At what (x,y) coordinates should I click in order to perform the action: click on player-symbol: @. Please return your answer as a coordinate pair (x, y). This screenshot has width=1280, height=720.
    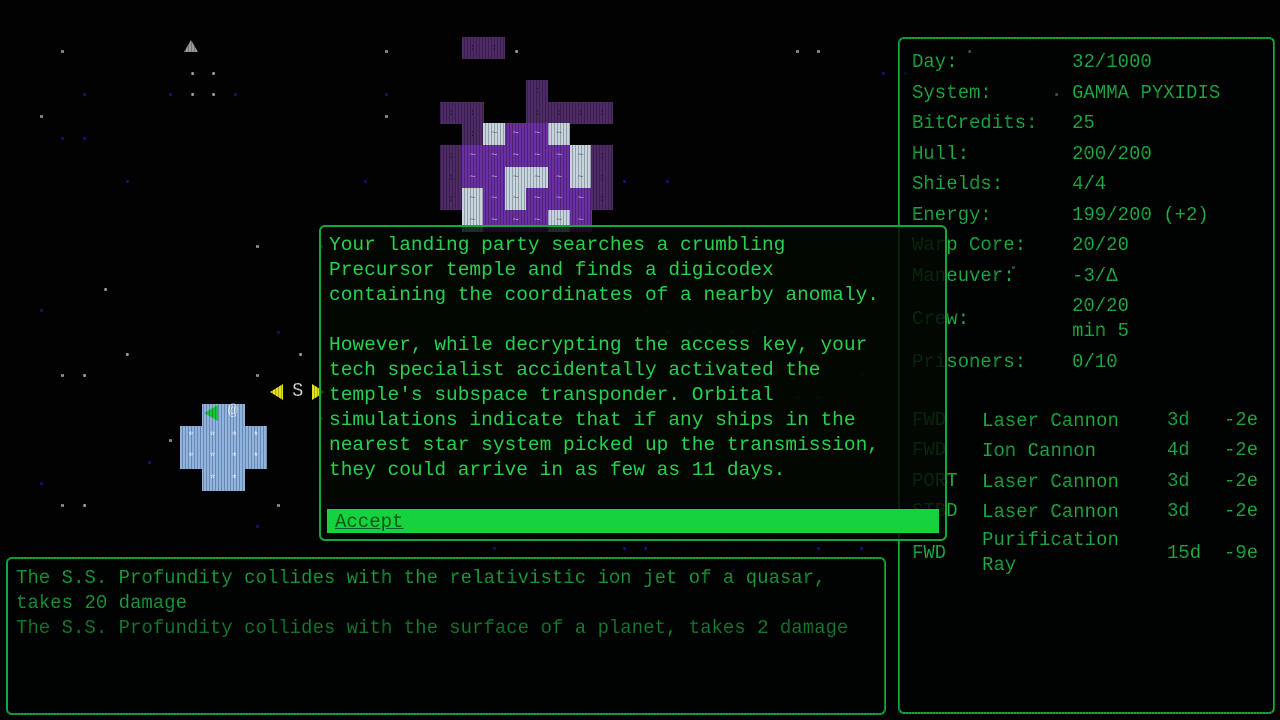
    Looking at the image, I should click on (233, 411).